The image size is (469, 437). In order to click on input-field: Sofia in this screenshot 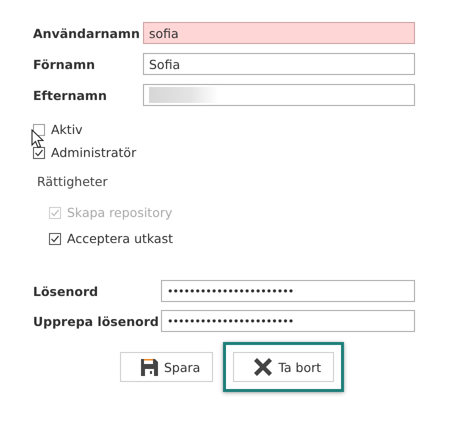, I will do `click(279, 64)`.